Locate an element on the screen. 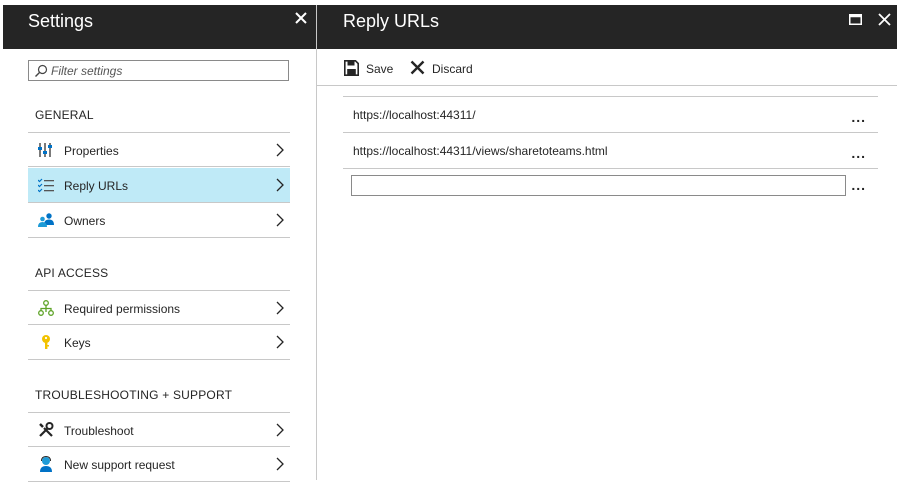  reply-urls-title: Reply URLs is located at coordinates (391, 21).